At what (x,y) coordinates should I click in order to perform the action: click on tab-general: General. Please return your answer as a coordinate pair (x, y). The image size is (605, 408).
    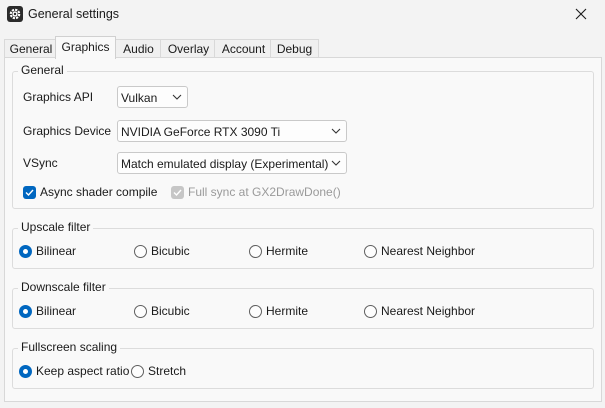
    Looking at the image, I should click on (31, 48).